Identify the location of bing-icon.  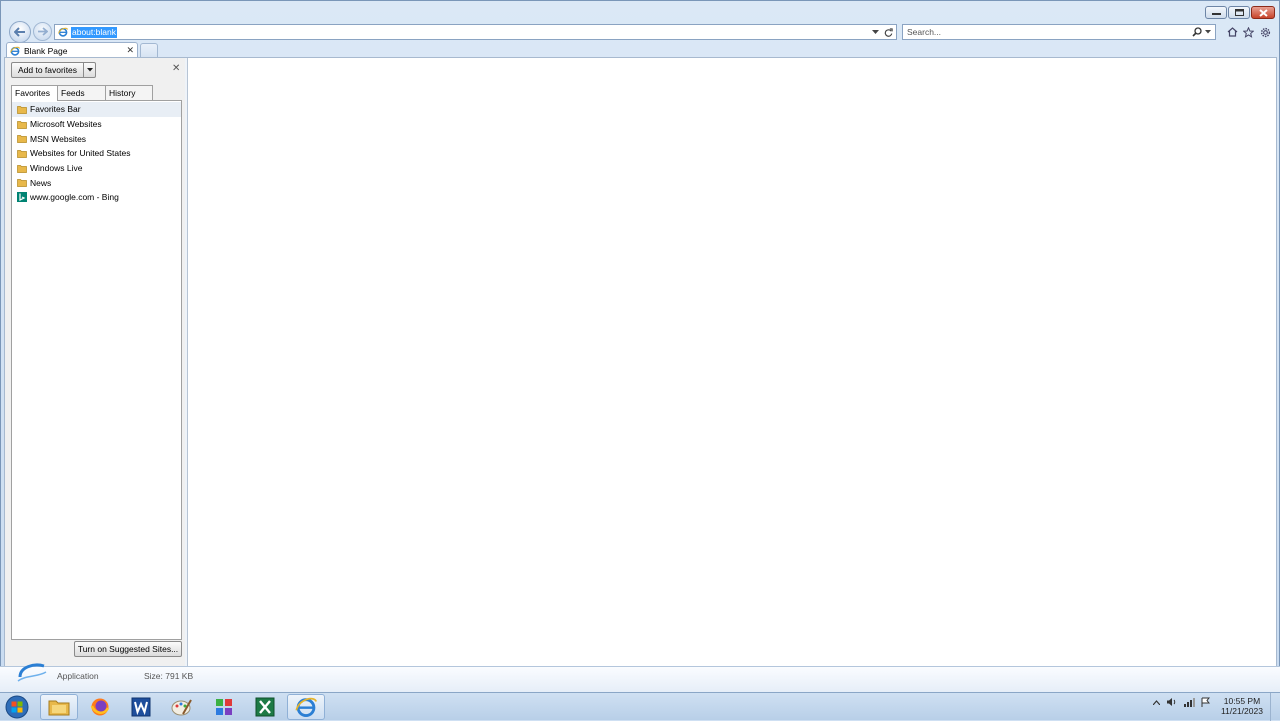
(22, 197).